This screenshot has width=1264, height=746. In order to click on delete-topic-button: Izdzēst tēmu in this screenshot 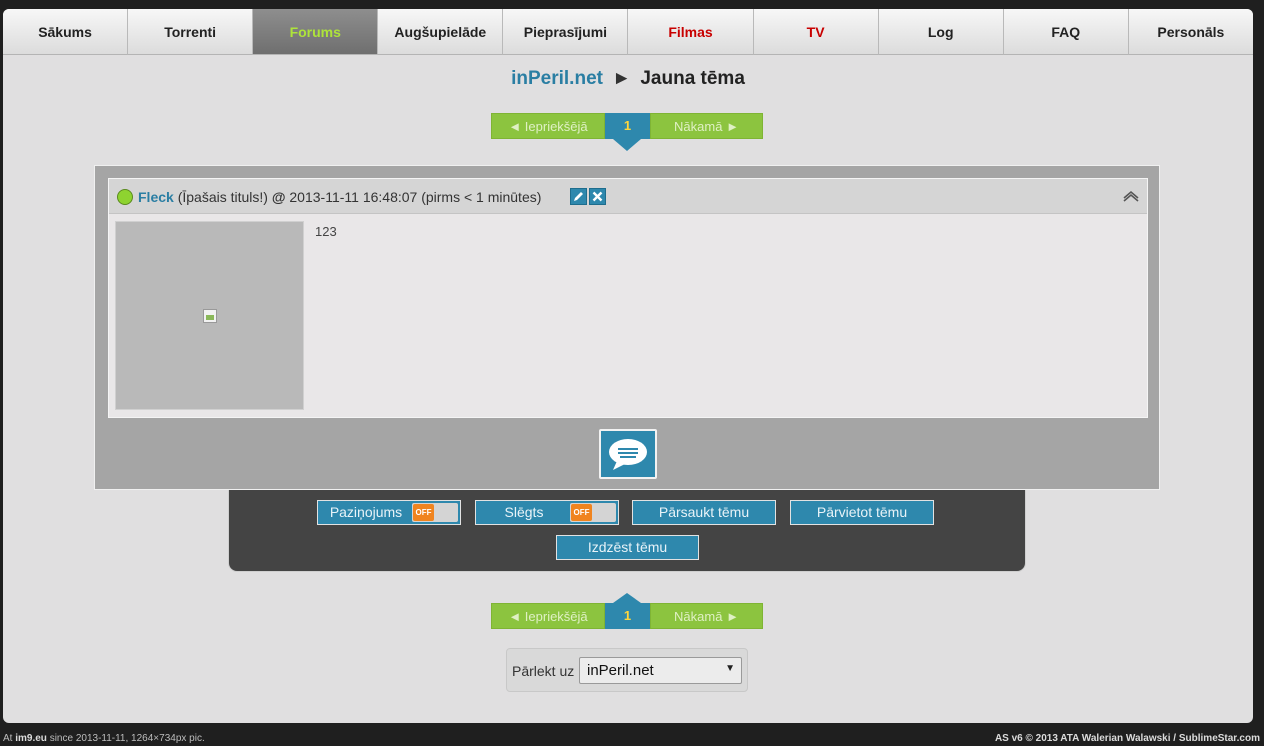, I will do `click(627, 547)`.